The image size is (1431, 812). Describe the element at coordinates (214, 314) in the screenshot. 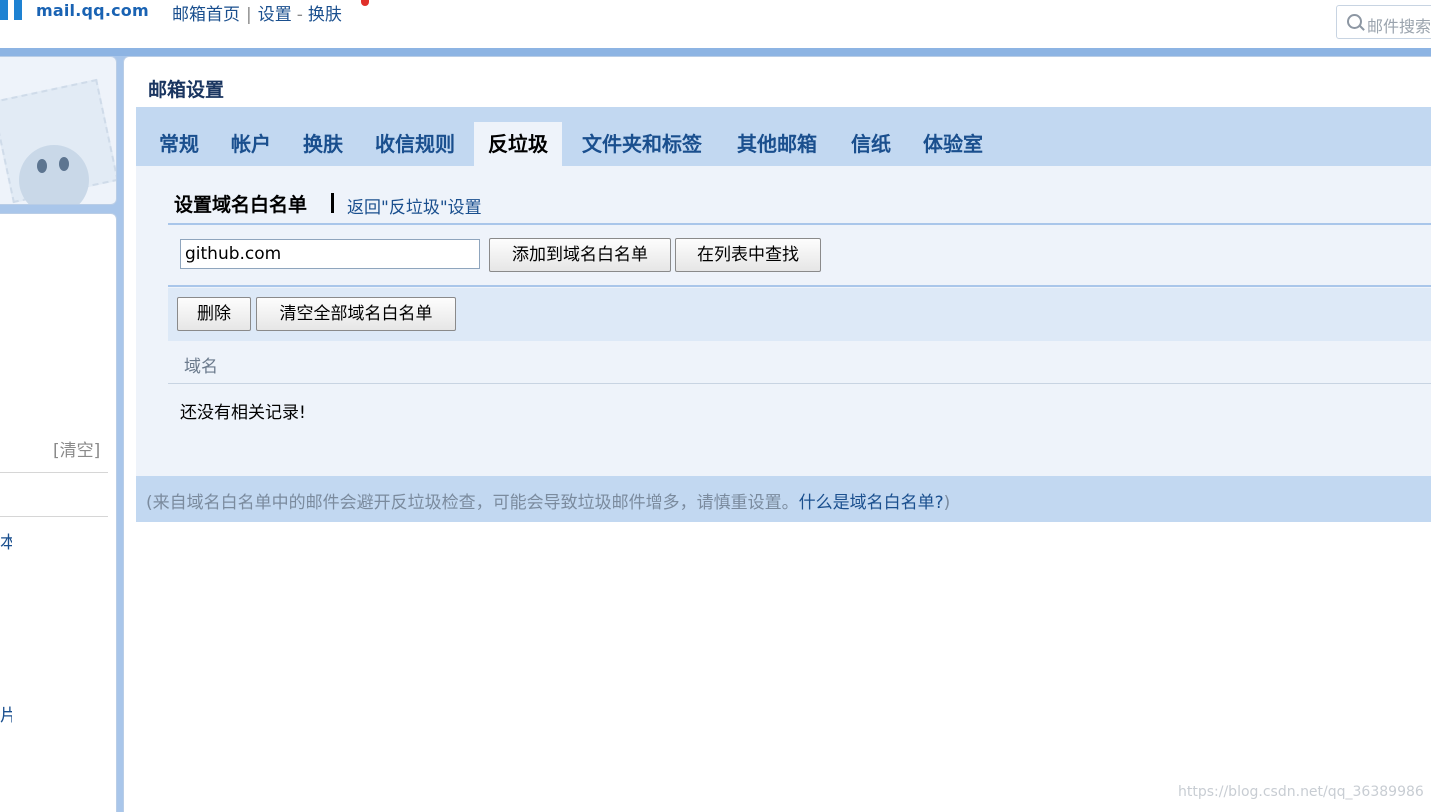

I see `delete-button: 删除` at that location.